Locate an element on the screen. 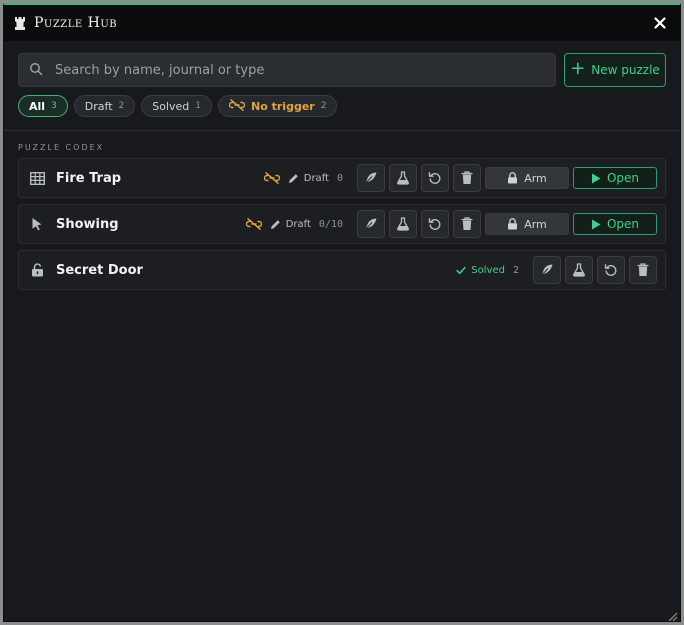  progress-count: 0 is located at coordinates (339, 178).